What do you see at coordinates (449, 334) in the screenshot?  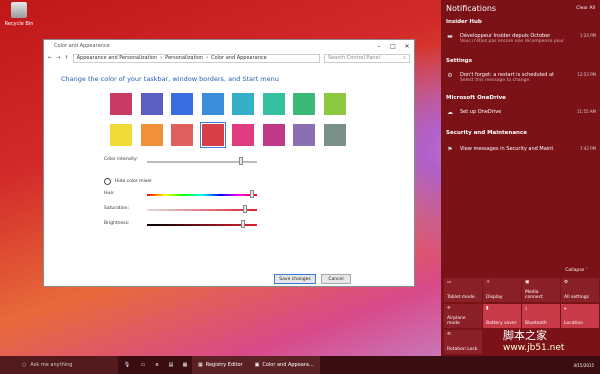 I see `rotation-lock-icon: ⟲` at bounding box center [449, 334].